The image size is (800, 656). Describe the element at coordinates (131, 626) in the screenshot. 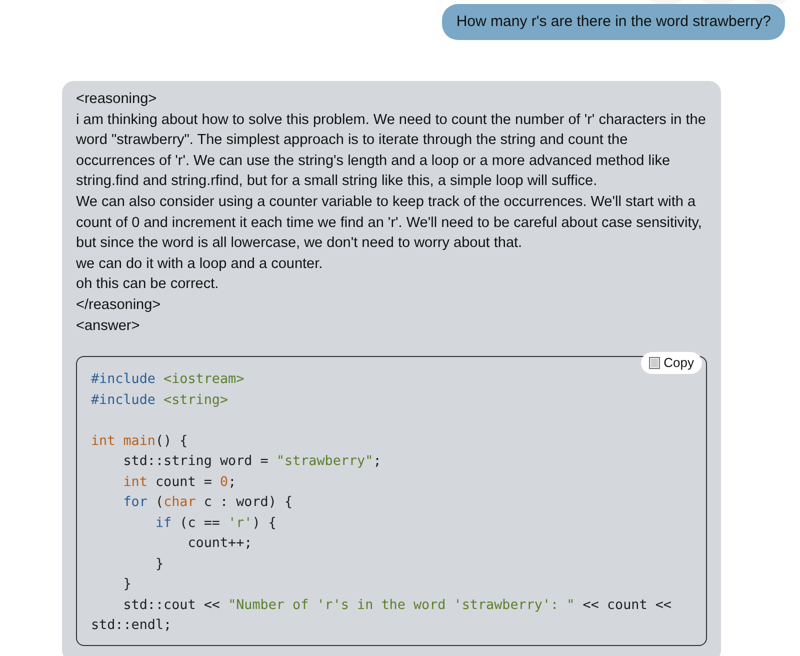

I see `code-line: std::endl;` at that location.